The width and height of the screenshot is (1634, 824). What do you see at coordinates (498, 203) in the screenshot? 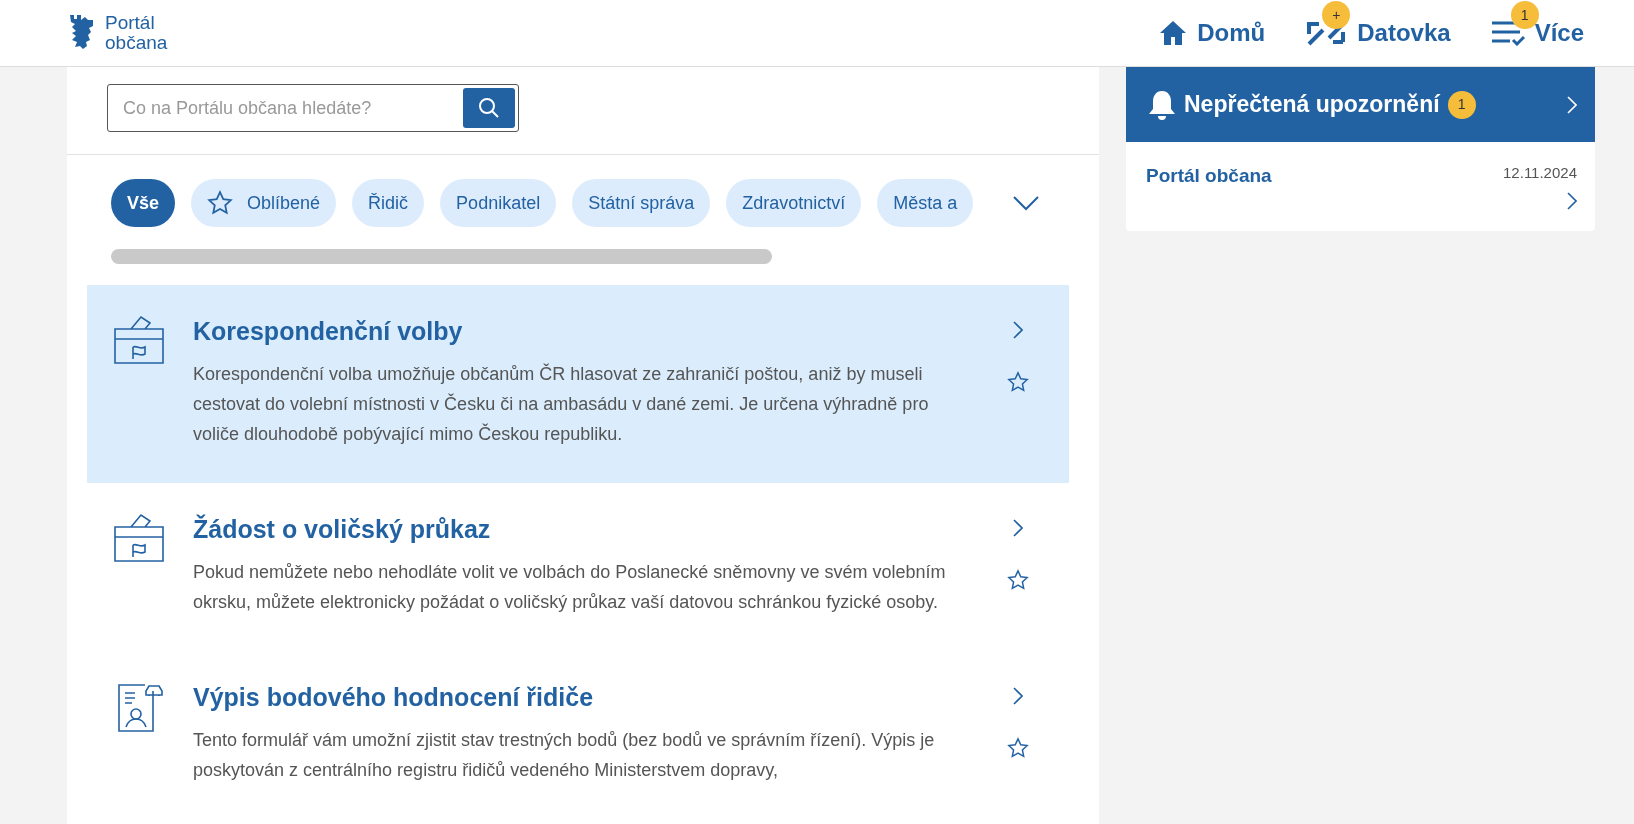
I see `filter-chip: Podnikatel` at bounding box center [498, 203].